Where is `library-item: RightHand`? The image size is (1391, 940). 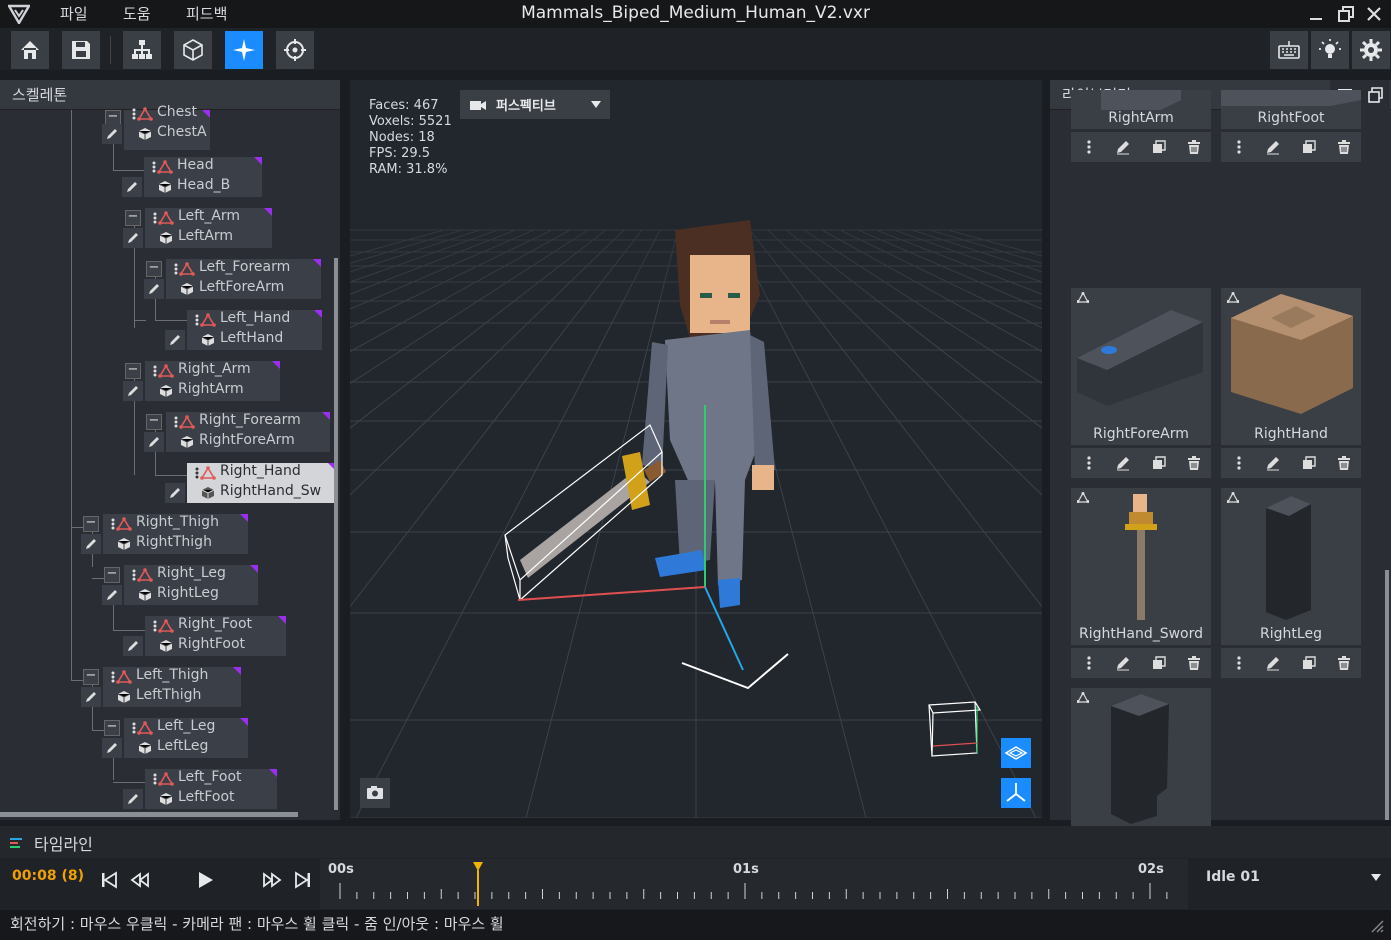
library-item: RightHand is located at coordinates (1291, 383).